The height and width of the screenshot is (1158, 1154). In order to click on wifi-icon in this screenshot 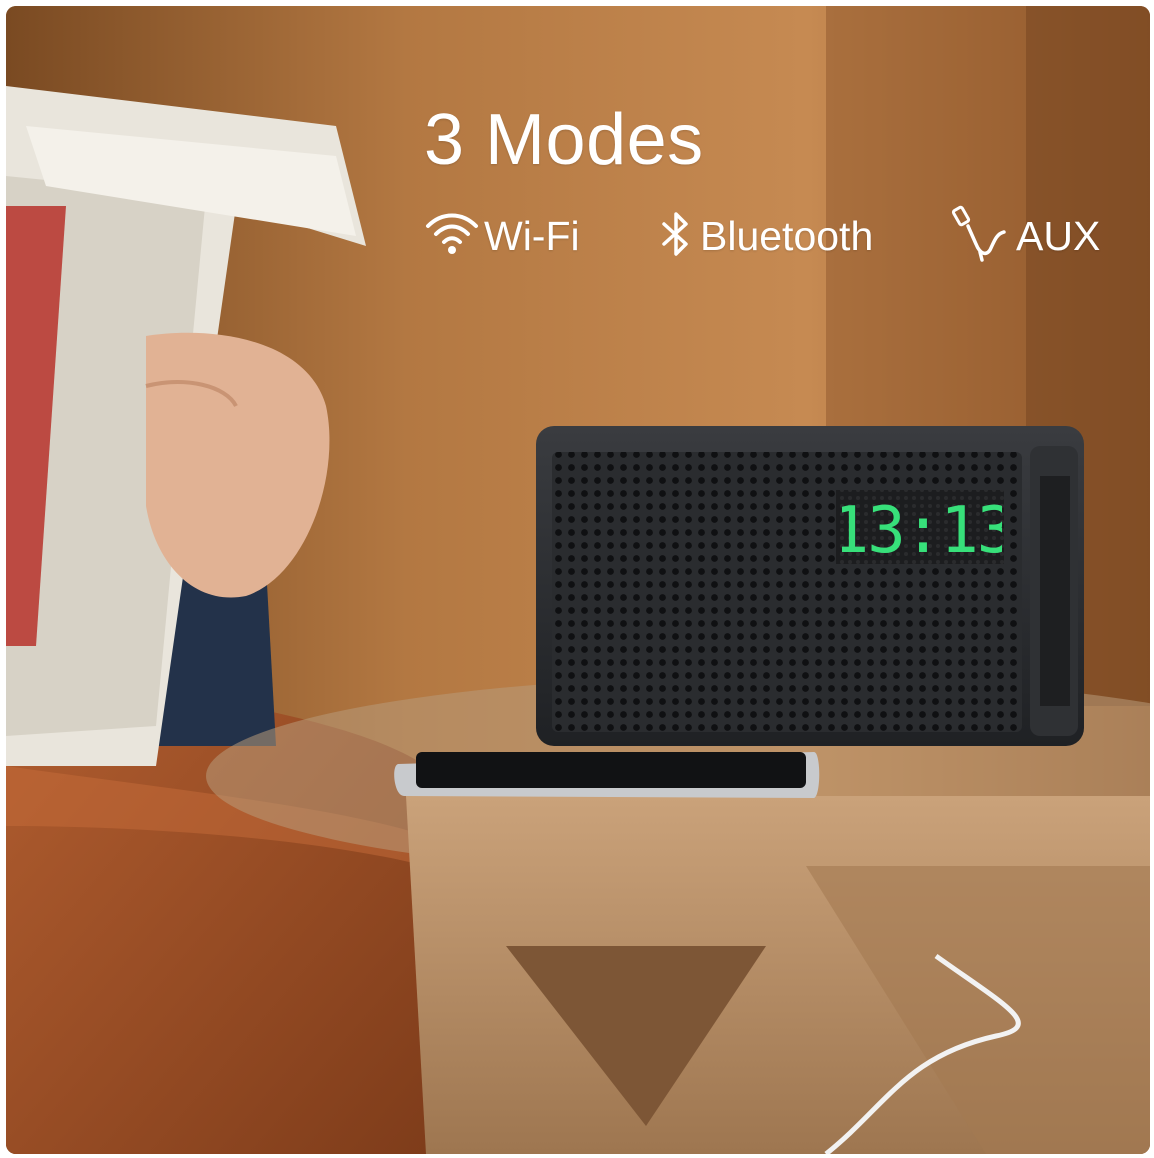, I will do `click(452, 236)`.